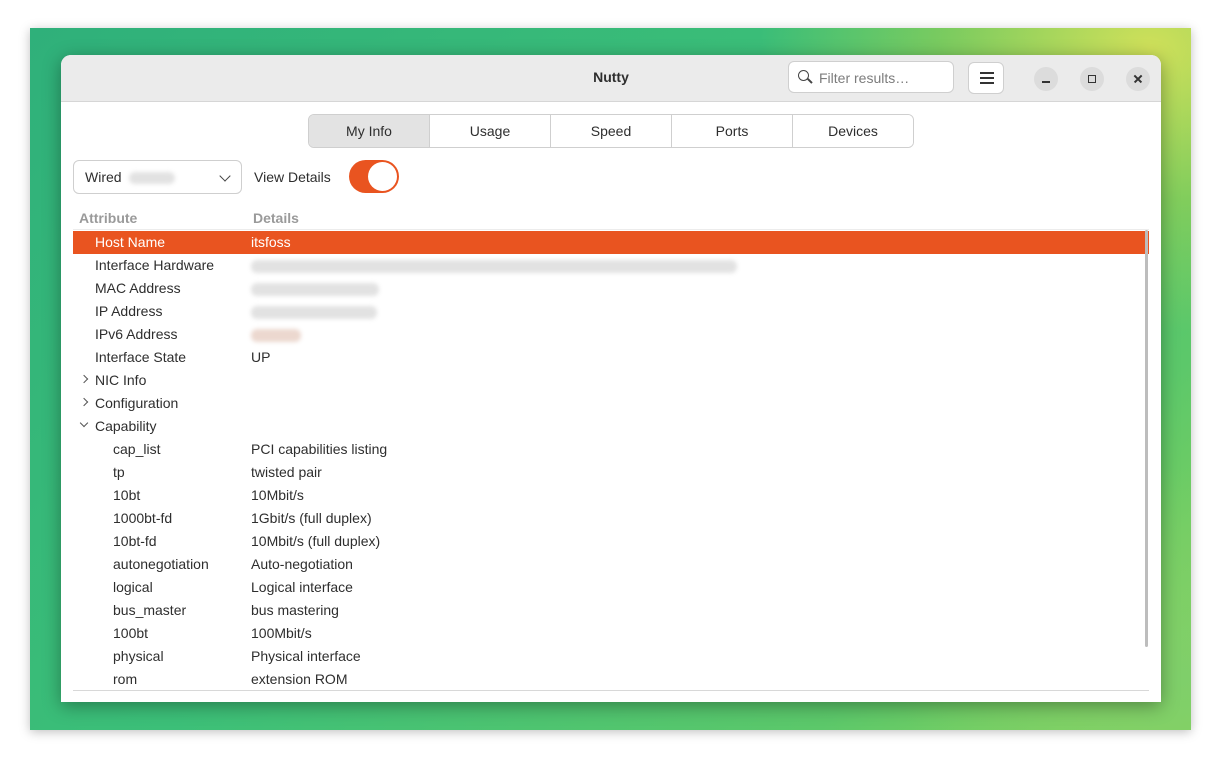 The height and width of the screenshot is (762, 1220). Describe the element at coordinates (611, 587) in the screenshot. I see `table-row: logical Logical interface` at that location.